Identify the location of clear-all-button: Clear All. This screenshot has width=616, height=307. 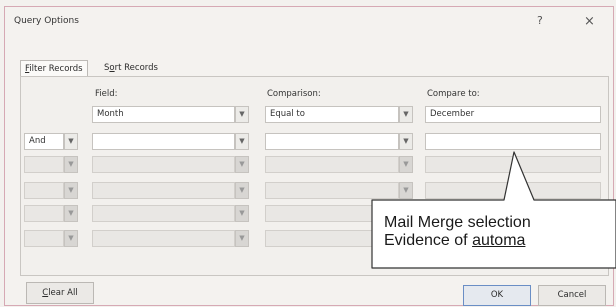
(60, 293).